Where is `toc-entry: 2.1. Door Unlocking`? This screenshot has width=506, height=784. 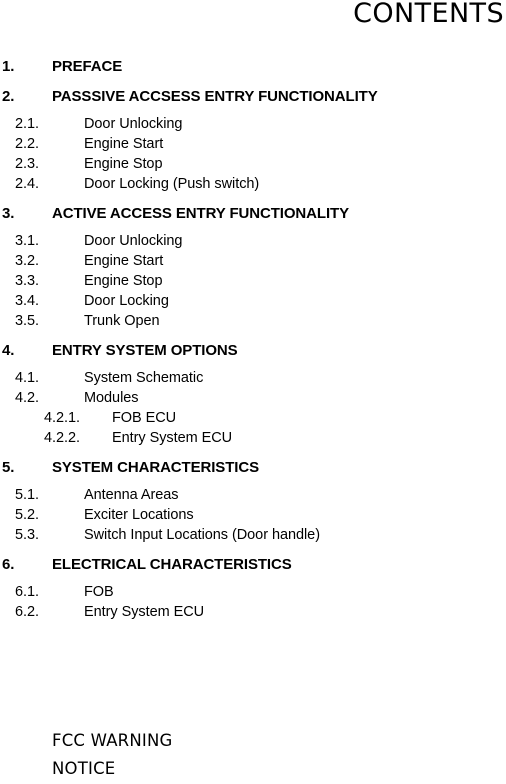 toc-entry: 2.1. Door Unlocking is located at coordinates (253, 124).